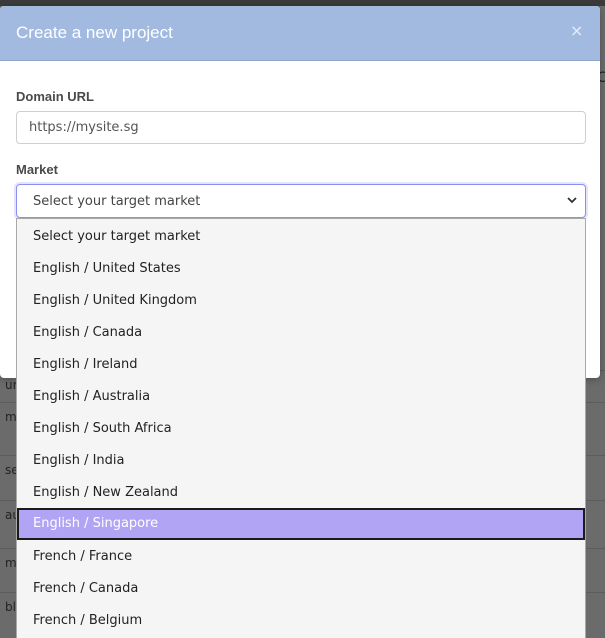 This screenshot has width=605, height=638. What do you see at coordinates (301, 201) in the screenshot?
I see `market-select: Select your target market` at bounding box center [301, 201].